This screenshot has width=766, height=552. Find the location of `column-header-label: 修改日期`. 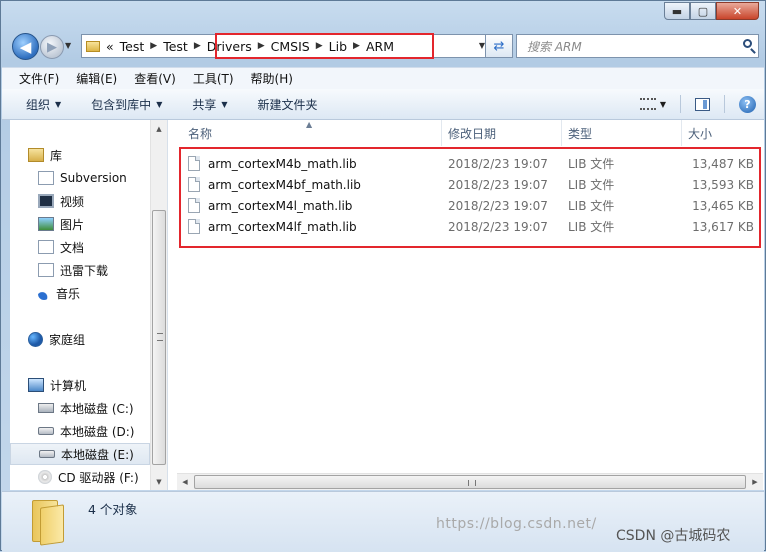

column-header-label: 修改日期 is located at coordinates (472, 133).